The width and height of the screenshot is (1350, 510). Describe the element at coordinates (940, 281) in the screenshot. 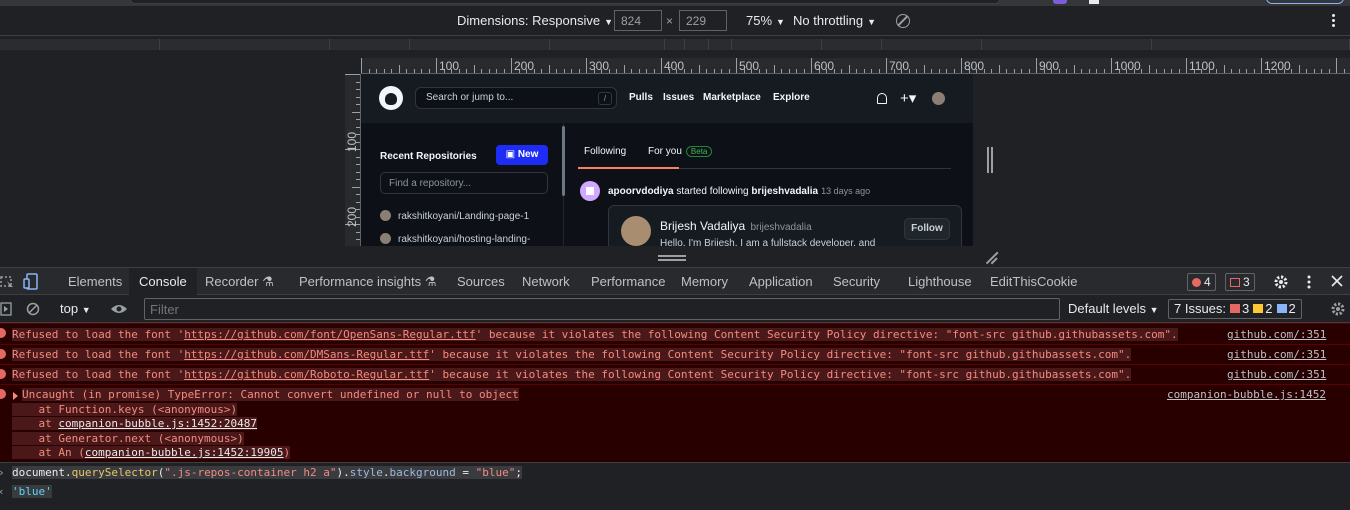

I see `tab-lighthouse: Lighthouse` at that location.